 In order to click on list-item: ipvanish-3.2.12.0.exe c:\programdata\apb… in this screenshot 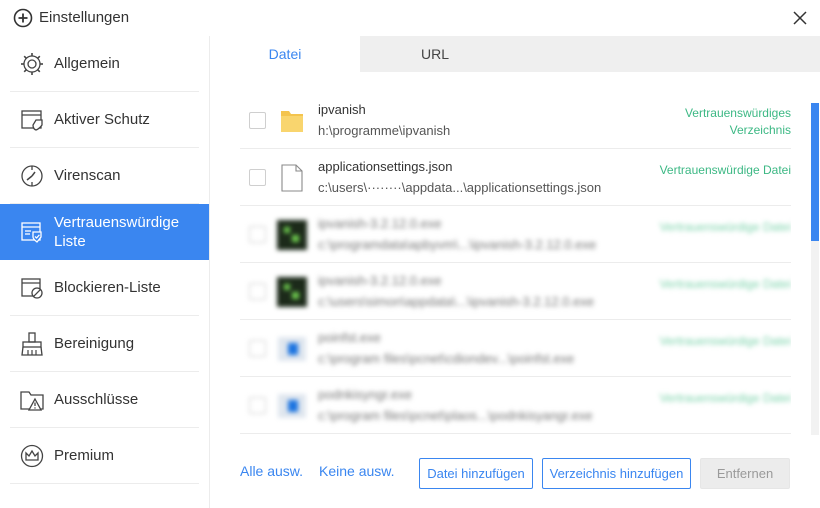, I will do `click(515, 234)`.